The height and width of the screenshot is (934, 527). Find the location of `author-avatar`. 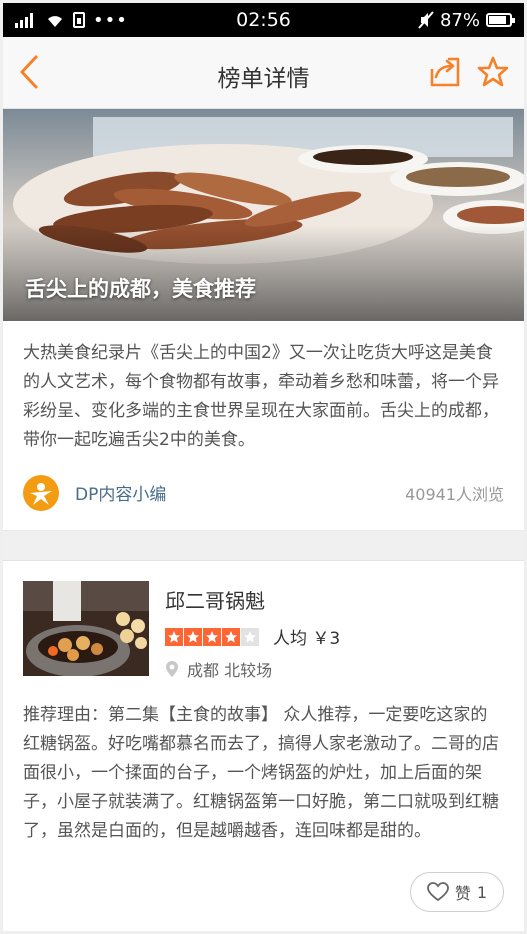

author-avatar is located at coordinates (41, 492).